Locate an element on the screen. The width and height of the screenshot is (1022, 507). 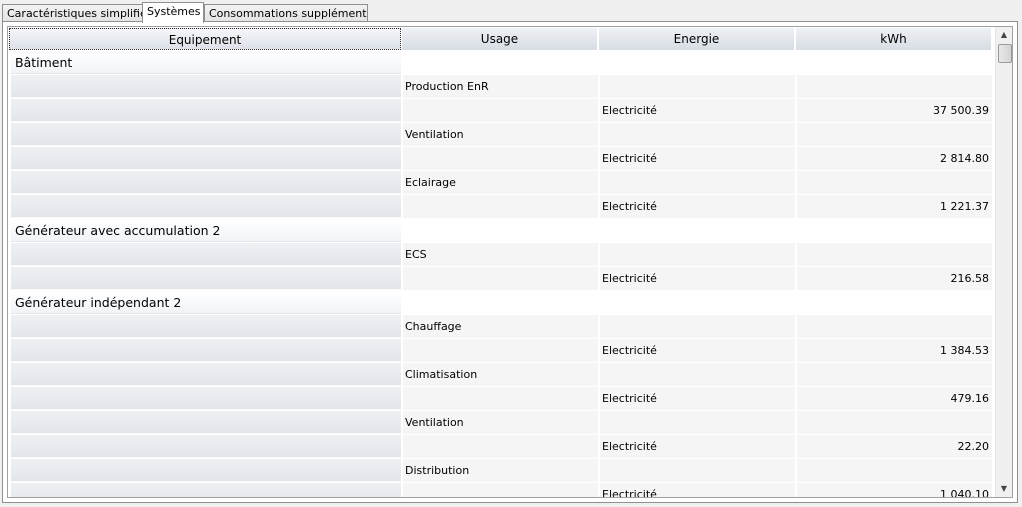
cell-usage: Production EnR is located at coordinates (500, 86).